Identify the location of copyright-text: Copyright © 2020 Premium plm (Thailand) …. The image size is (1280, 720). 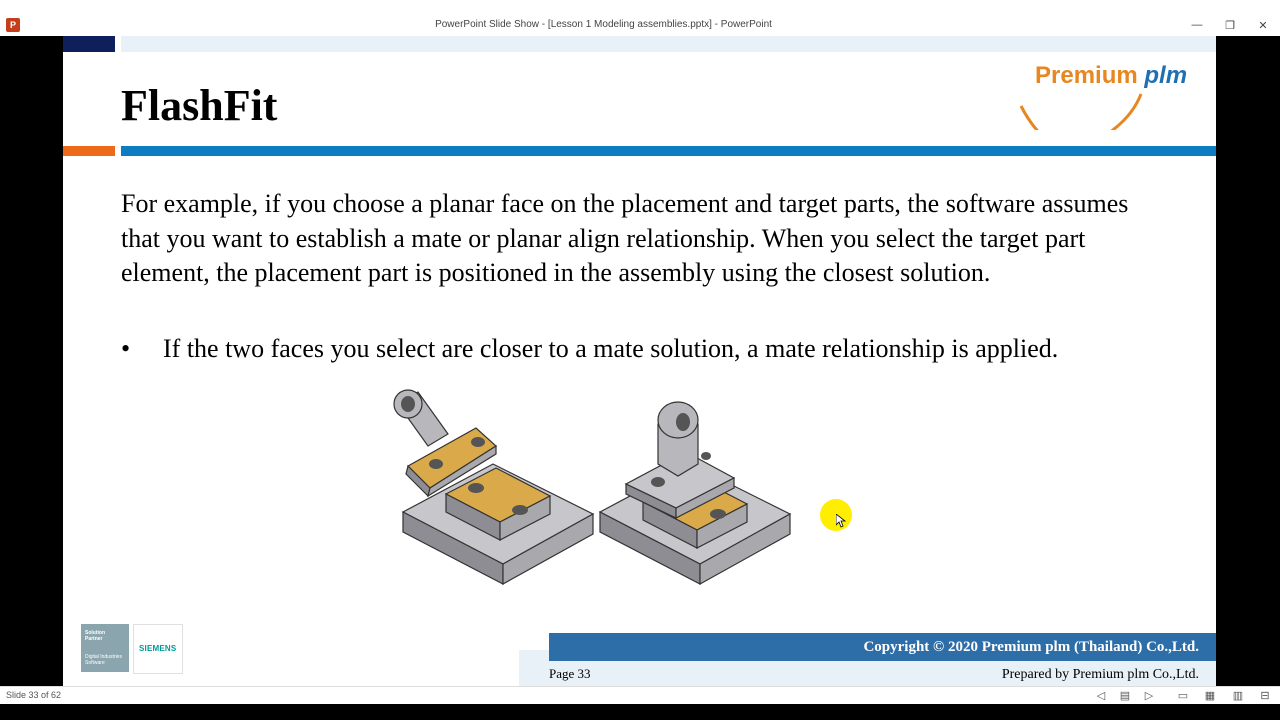
(1031, 647).